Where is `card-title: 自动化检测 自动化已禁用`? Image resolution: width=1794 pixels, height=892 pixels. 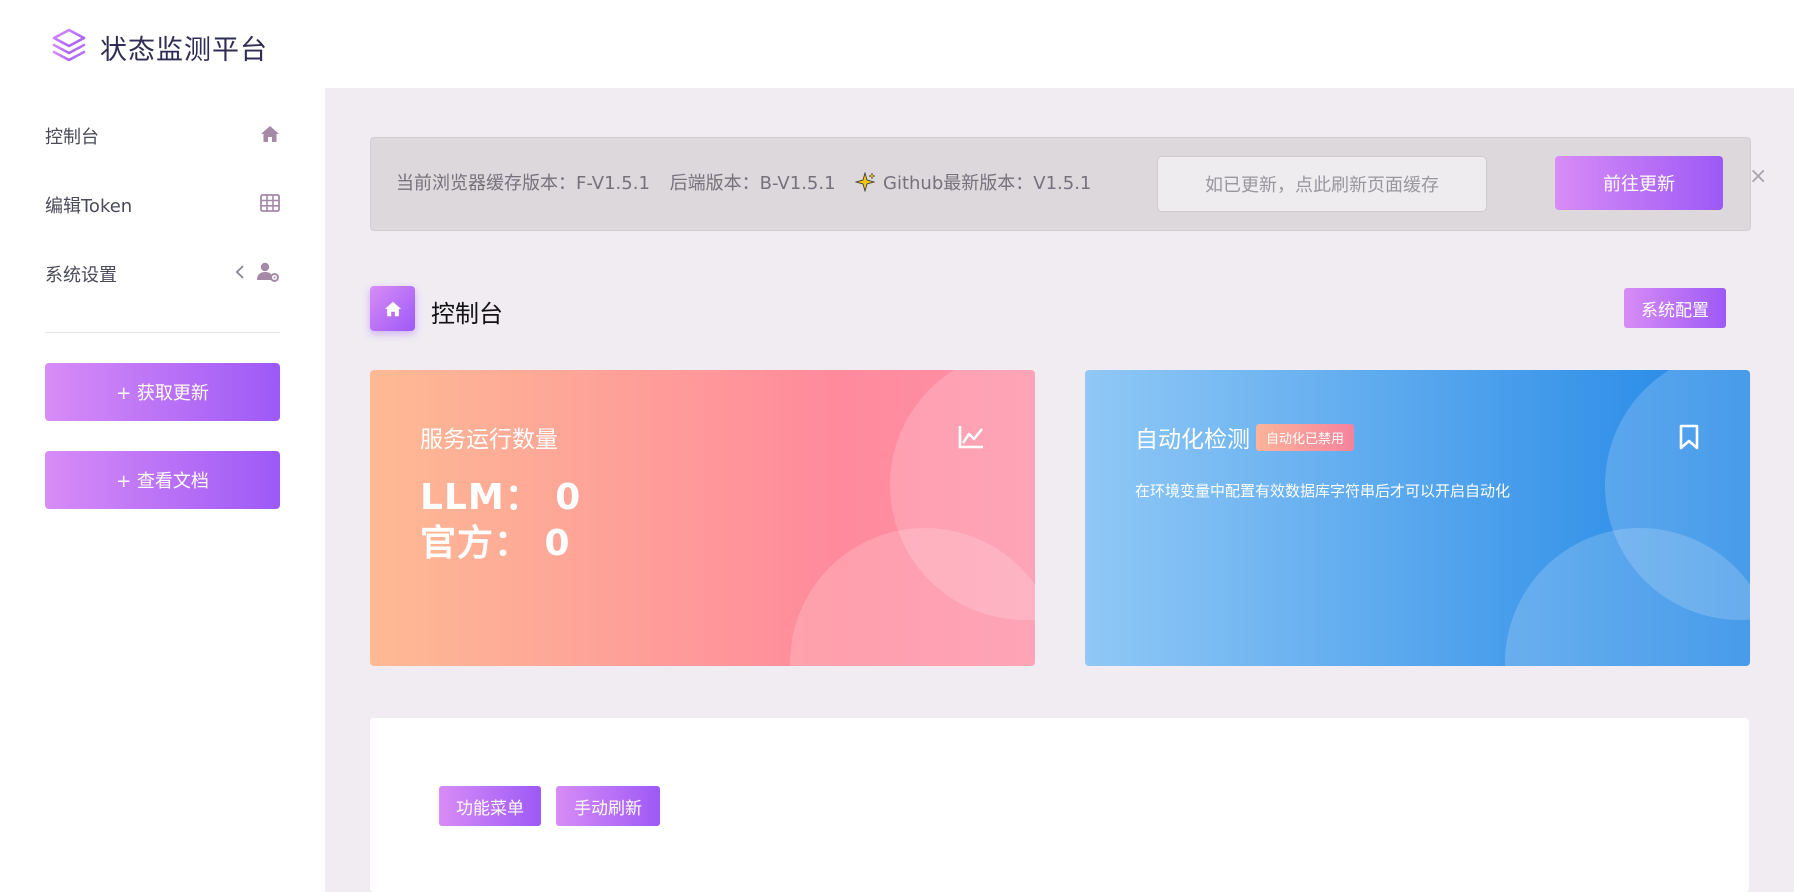
card-title: 自动化检测 自动化已禁用 is located at coordinates (1245, 437).